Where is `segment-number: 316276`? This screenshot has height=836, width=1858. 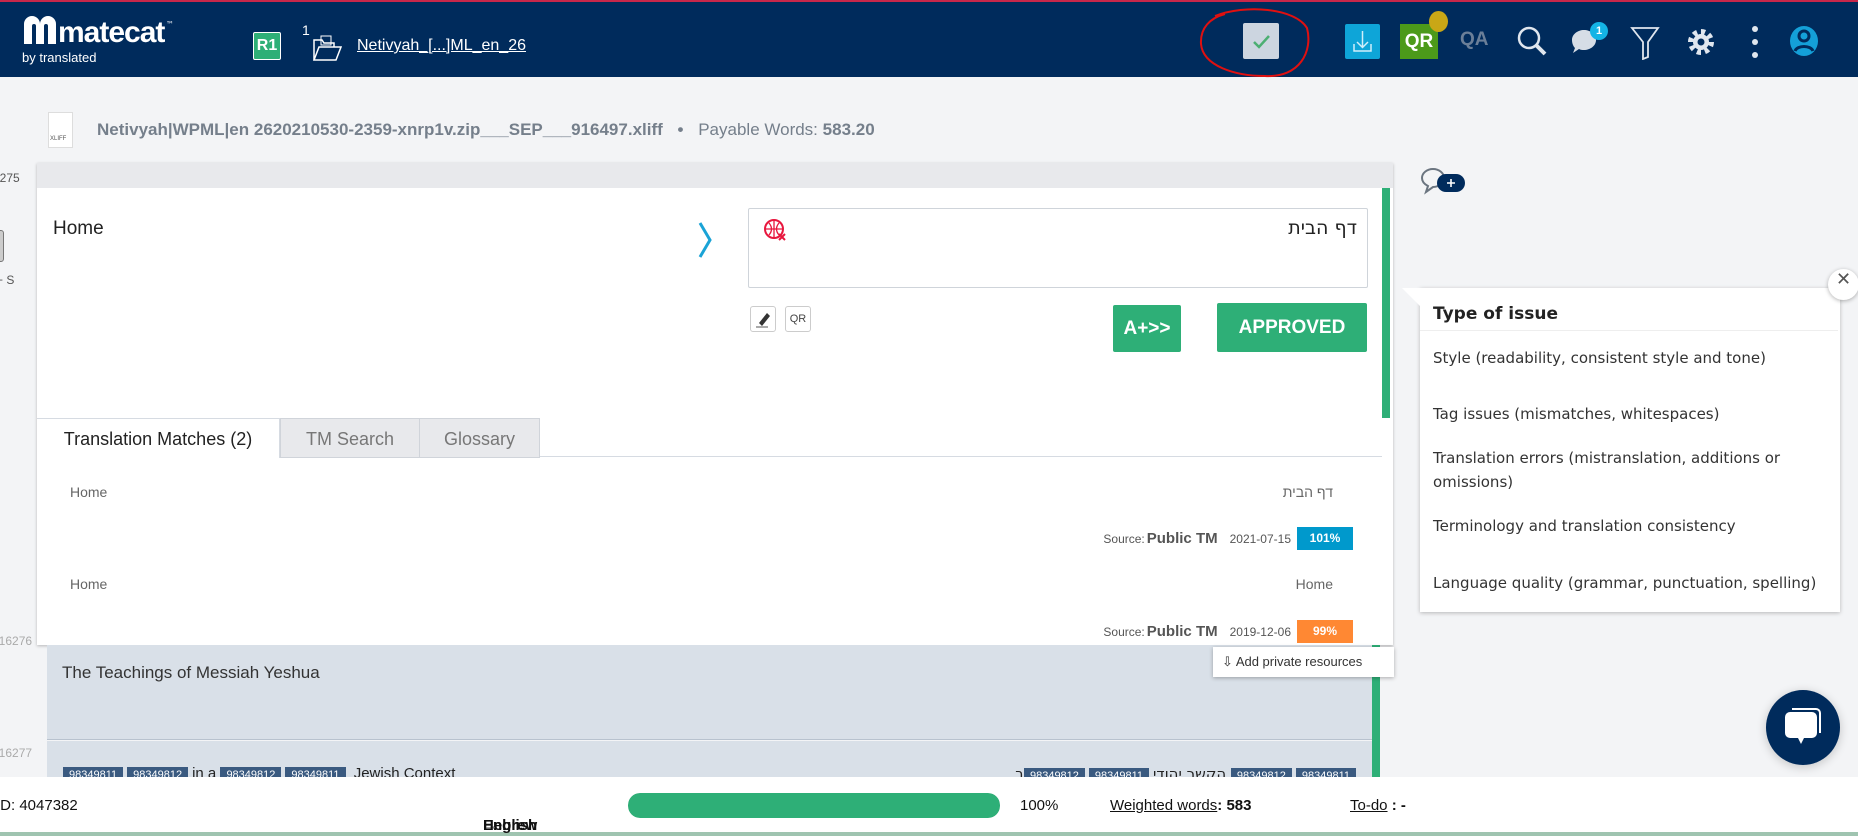
segment-number: 316276 is located at coordinates (16, 641).